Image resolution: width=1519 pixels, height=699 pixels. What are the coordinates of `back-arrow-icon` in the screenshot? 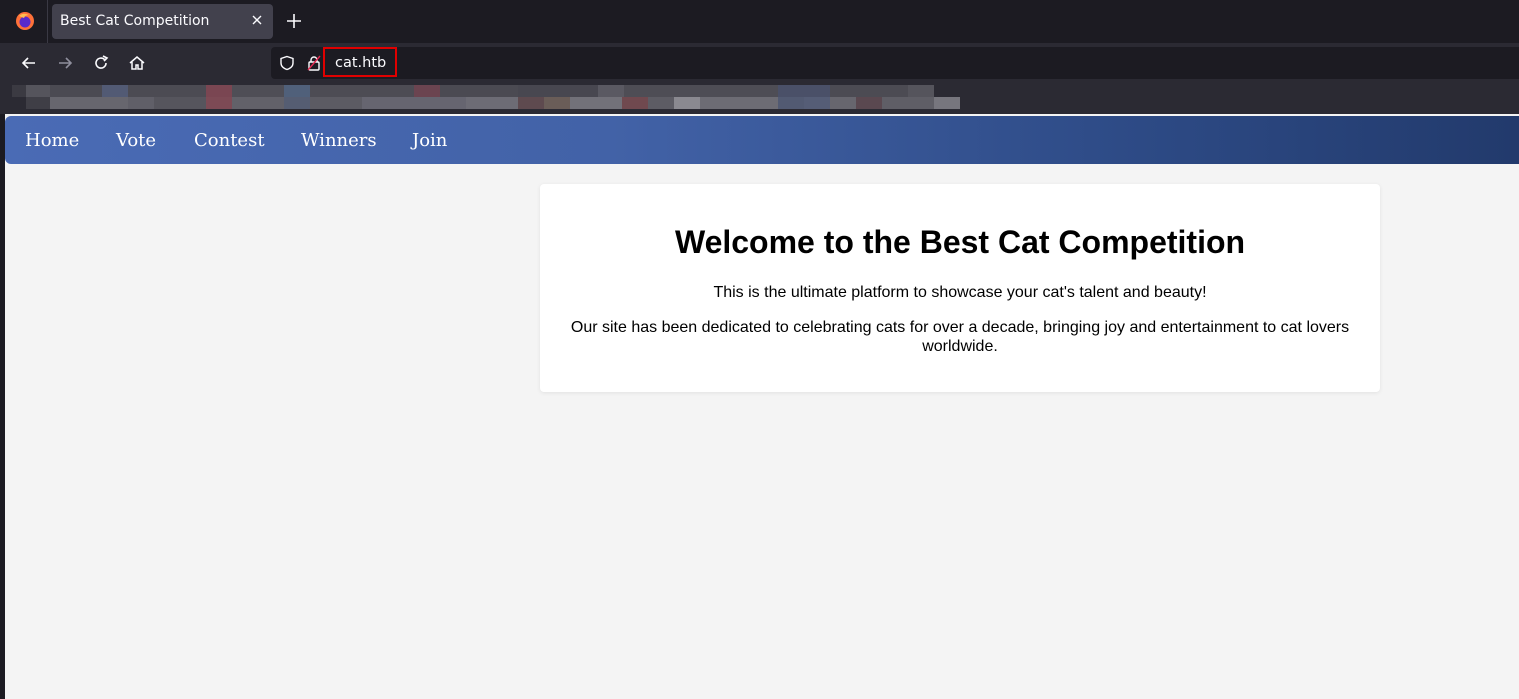 It's located at (29, 63).